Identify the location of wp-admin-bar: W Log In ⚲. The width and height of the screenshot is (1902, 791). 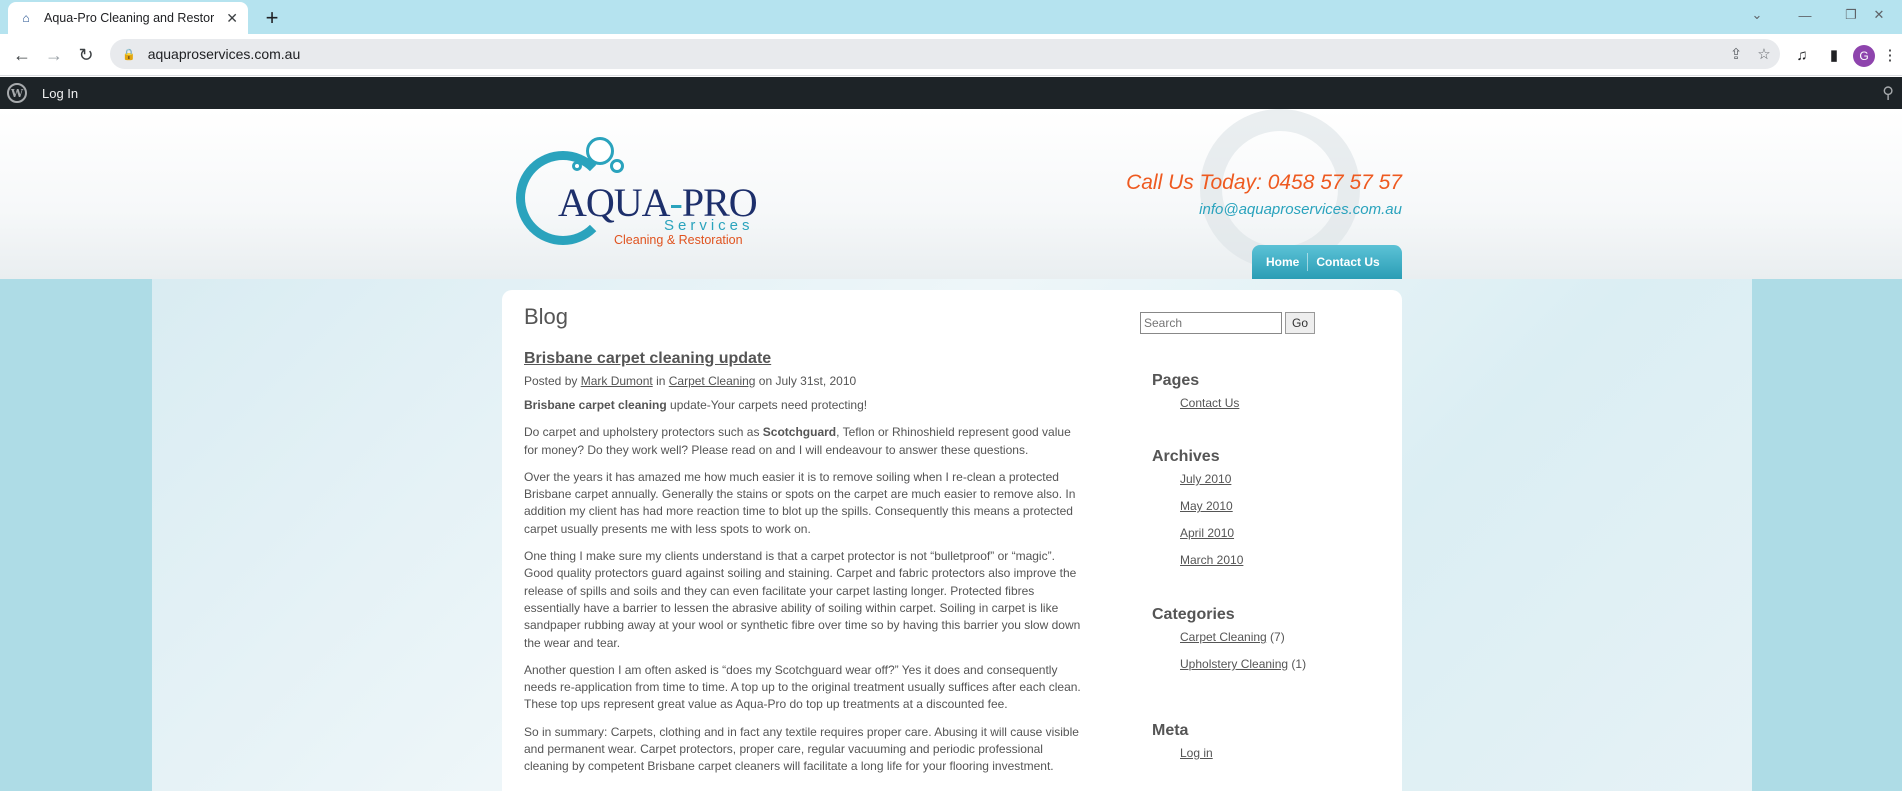
(951, 93).